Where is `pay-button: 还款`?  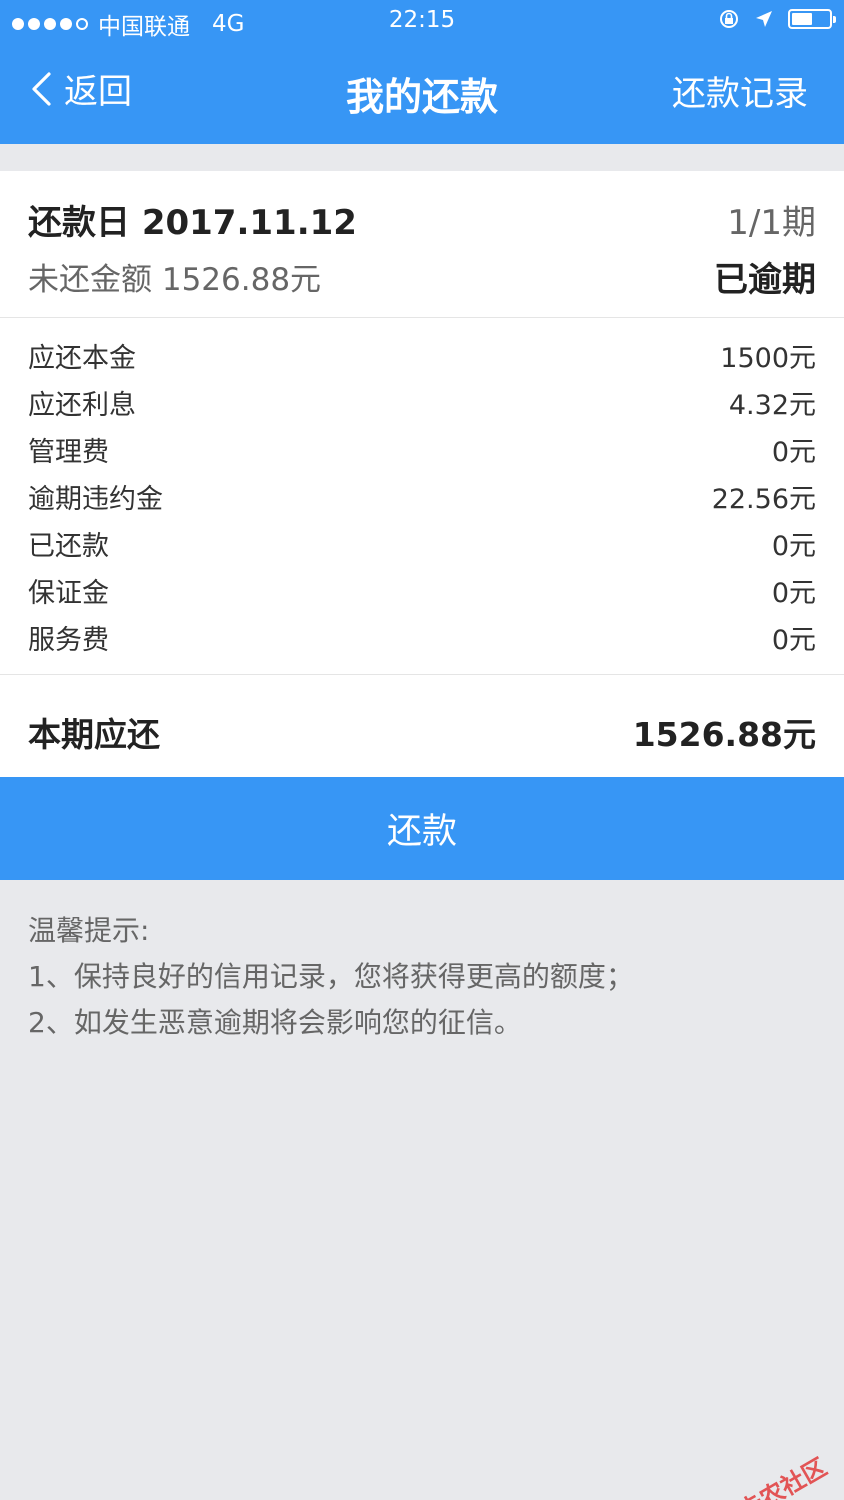 pay-button: 还款 is located at coordinates (422, 828).